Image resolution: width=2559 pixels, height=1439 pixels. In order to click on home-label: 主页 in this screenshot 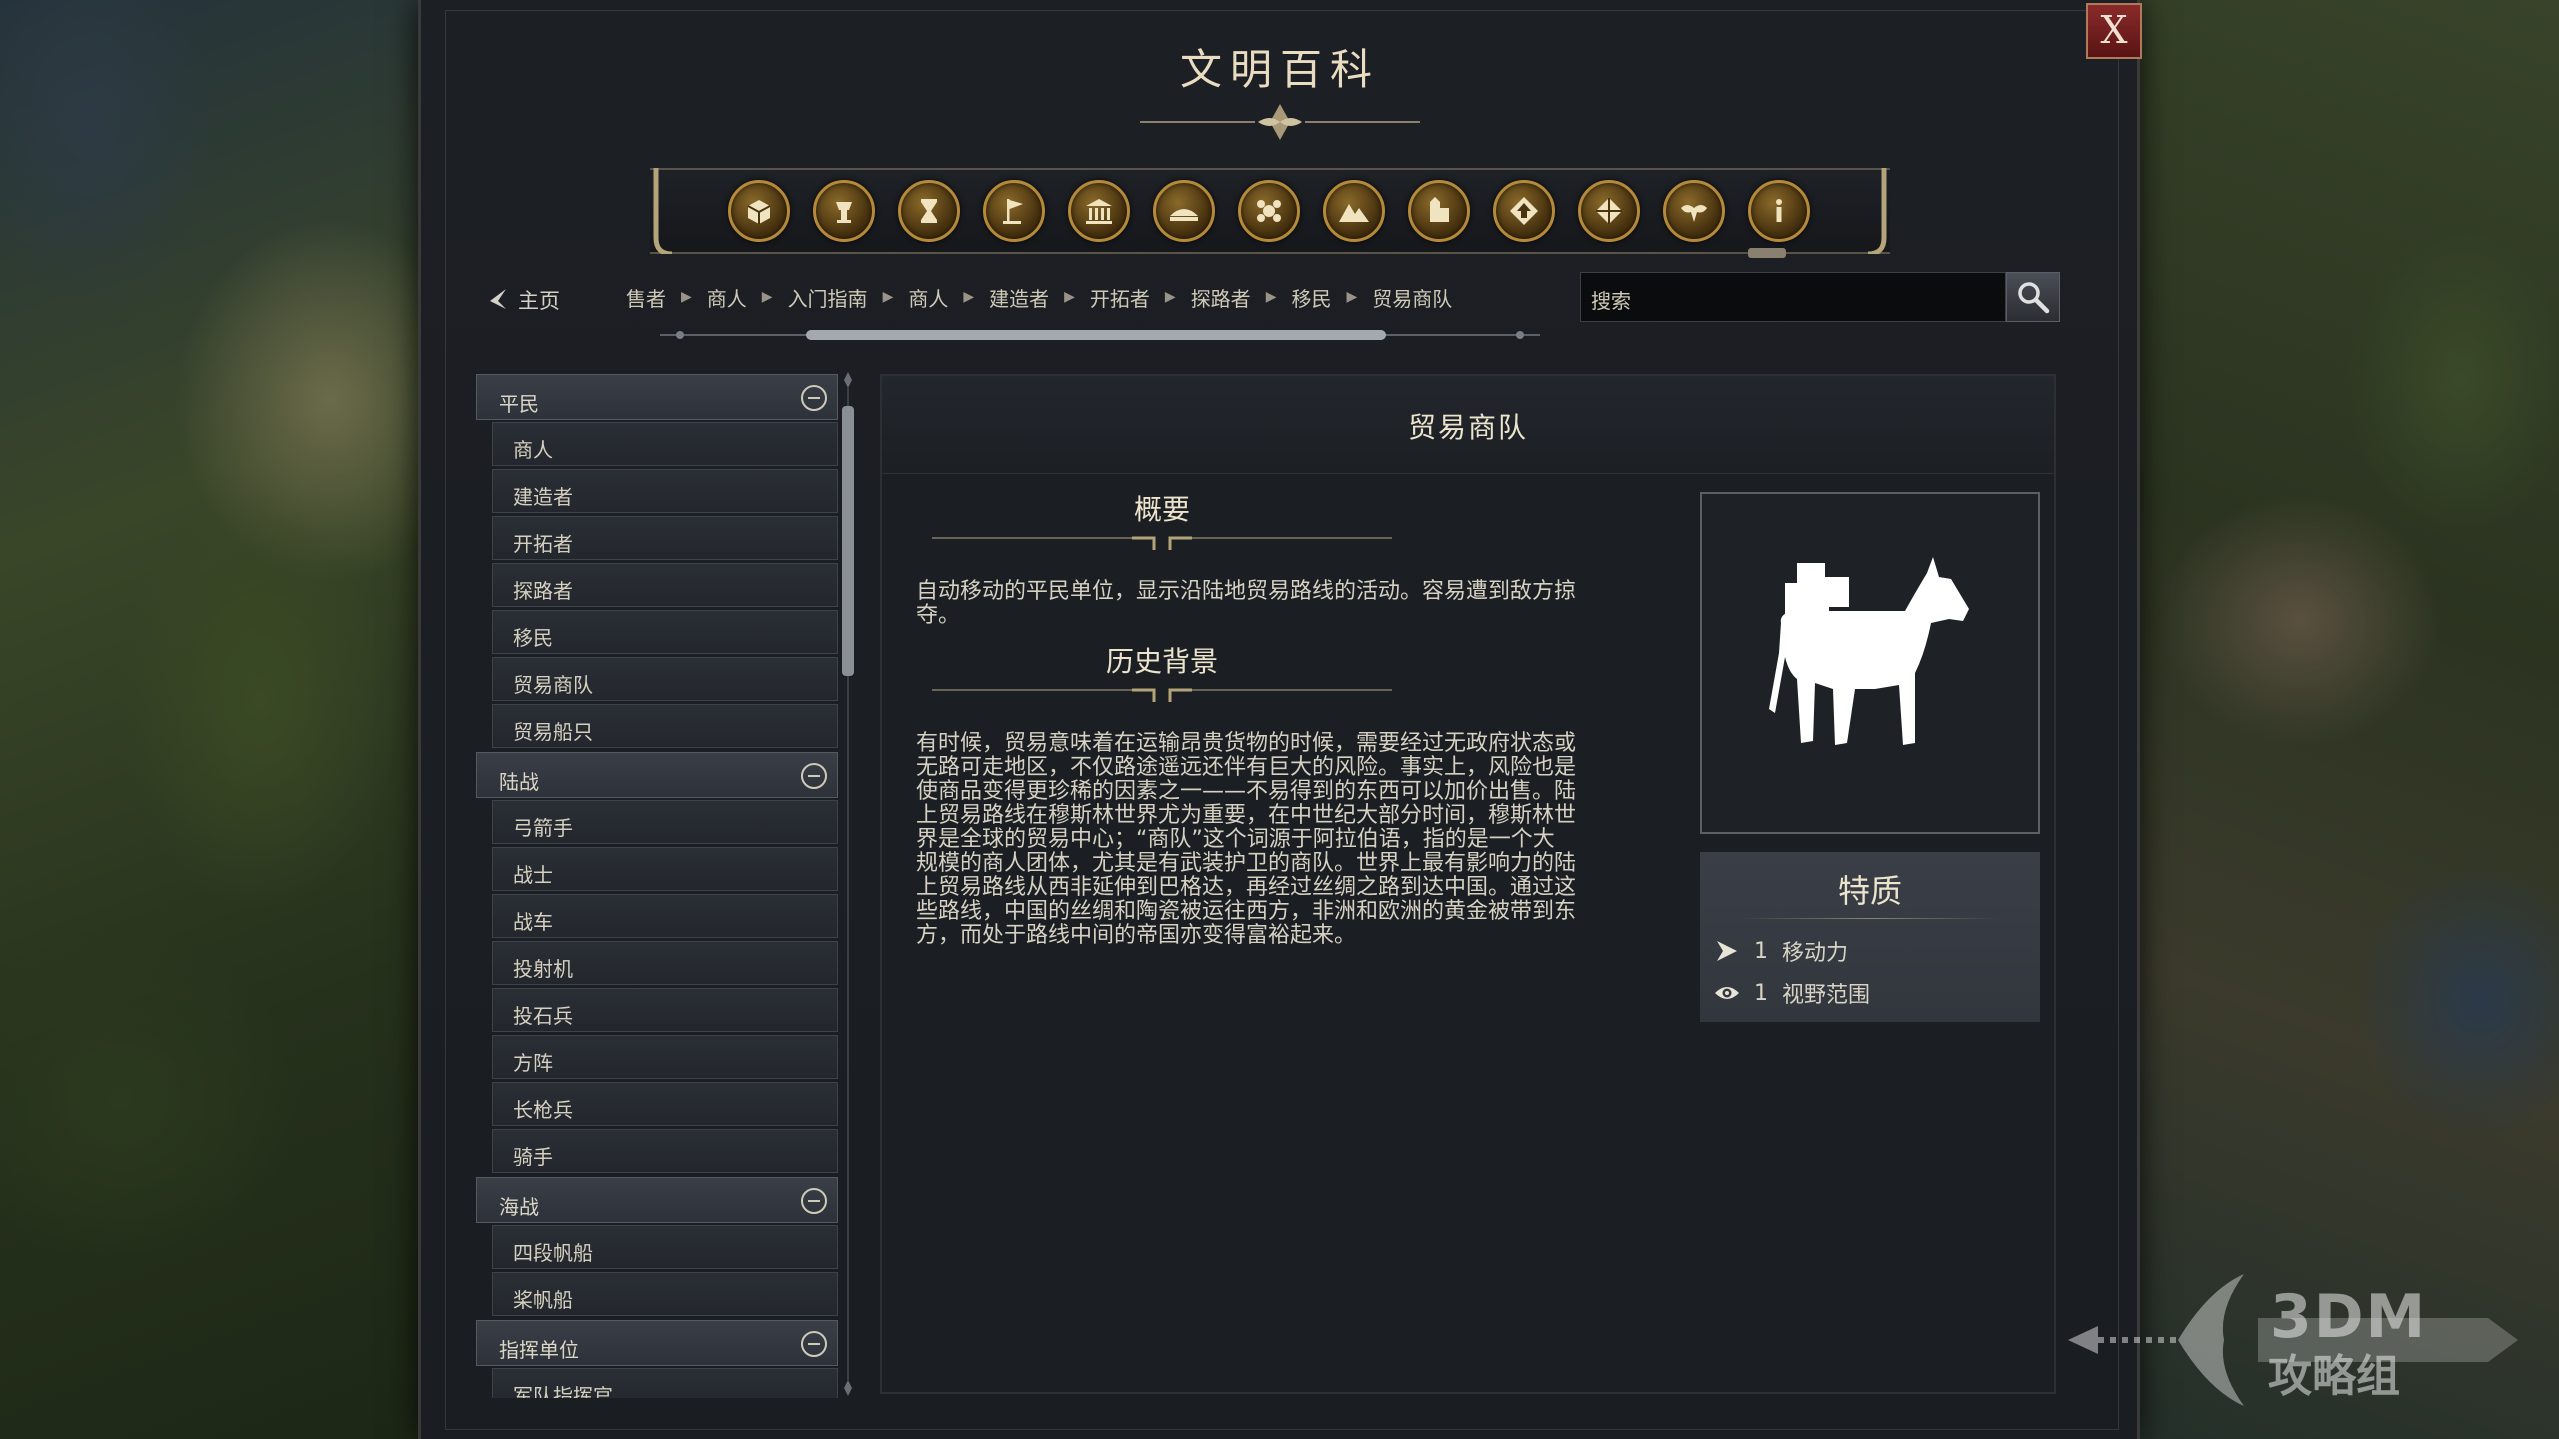, I will do `click(539, 301)`.